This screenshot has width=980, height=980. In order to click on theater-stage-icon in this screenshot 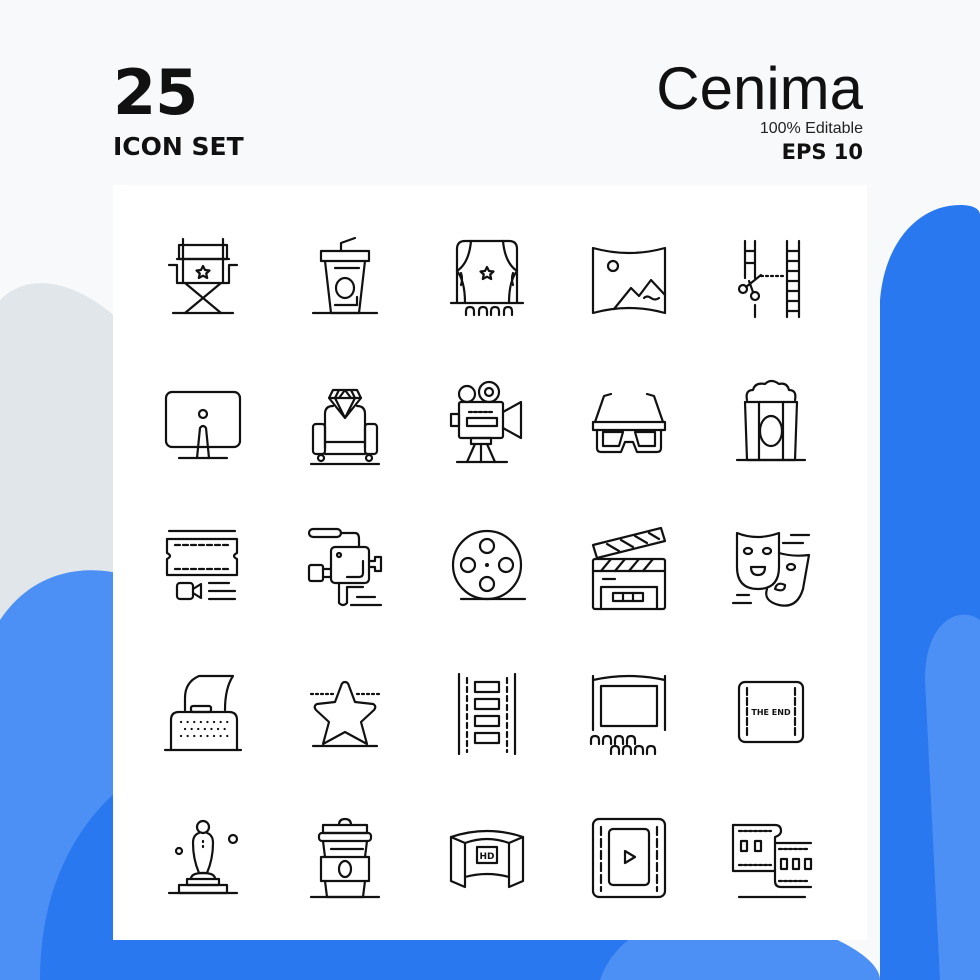, I will do `click(487, 278)`.